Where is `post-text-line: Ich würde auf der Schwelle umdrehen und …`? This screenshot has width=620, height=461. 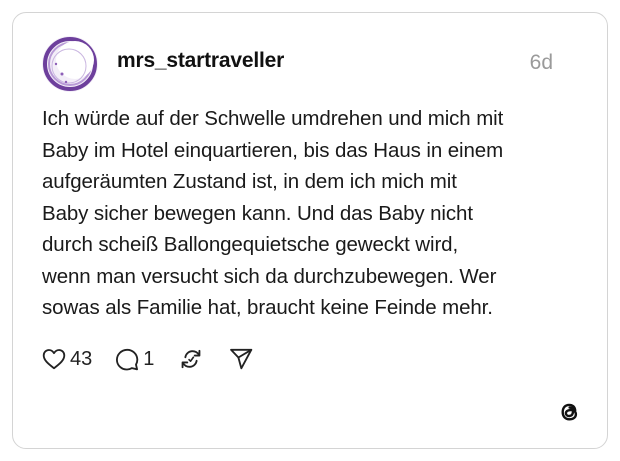 post-text-line: Ich würde auf der Schwelle umdrehen und … is located at coordinates (273, 118).